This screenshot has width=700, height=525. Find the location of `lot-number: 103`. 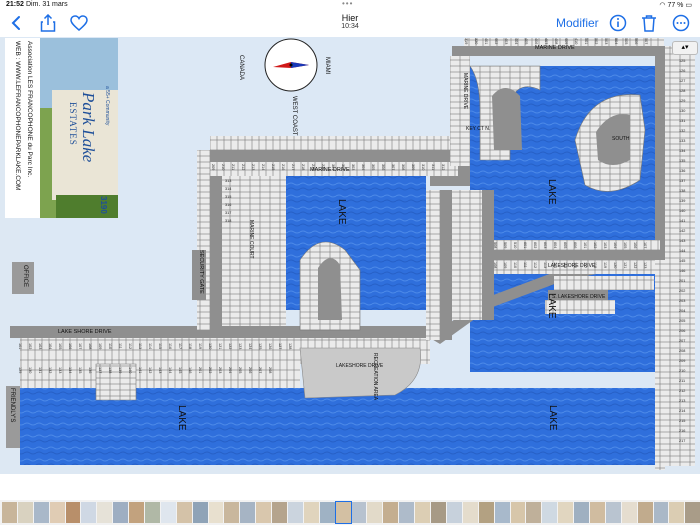

lot-number: 103 is located at coordinates (40, 346).